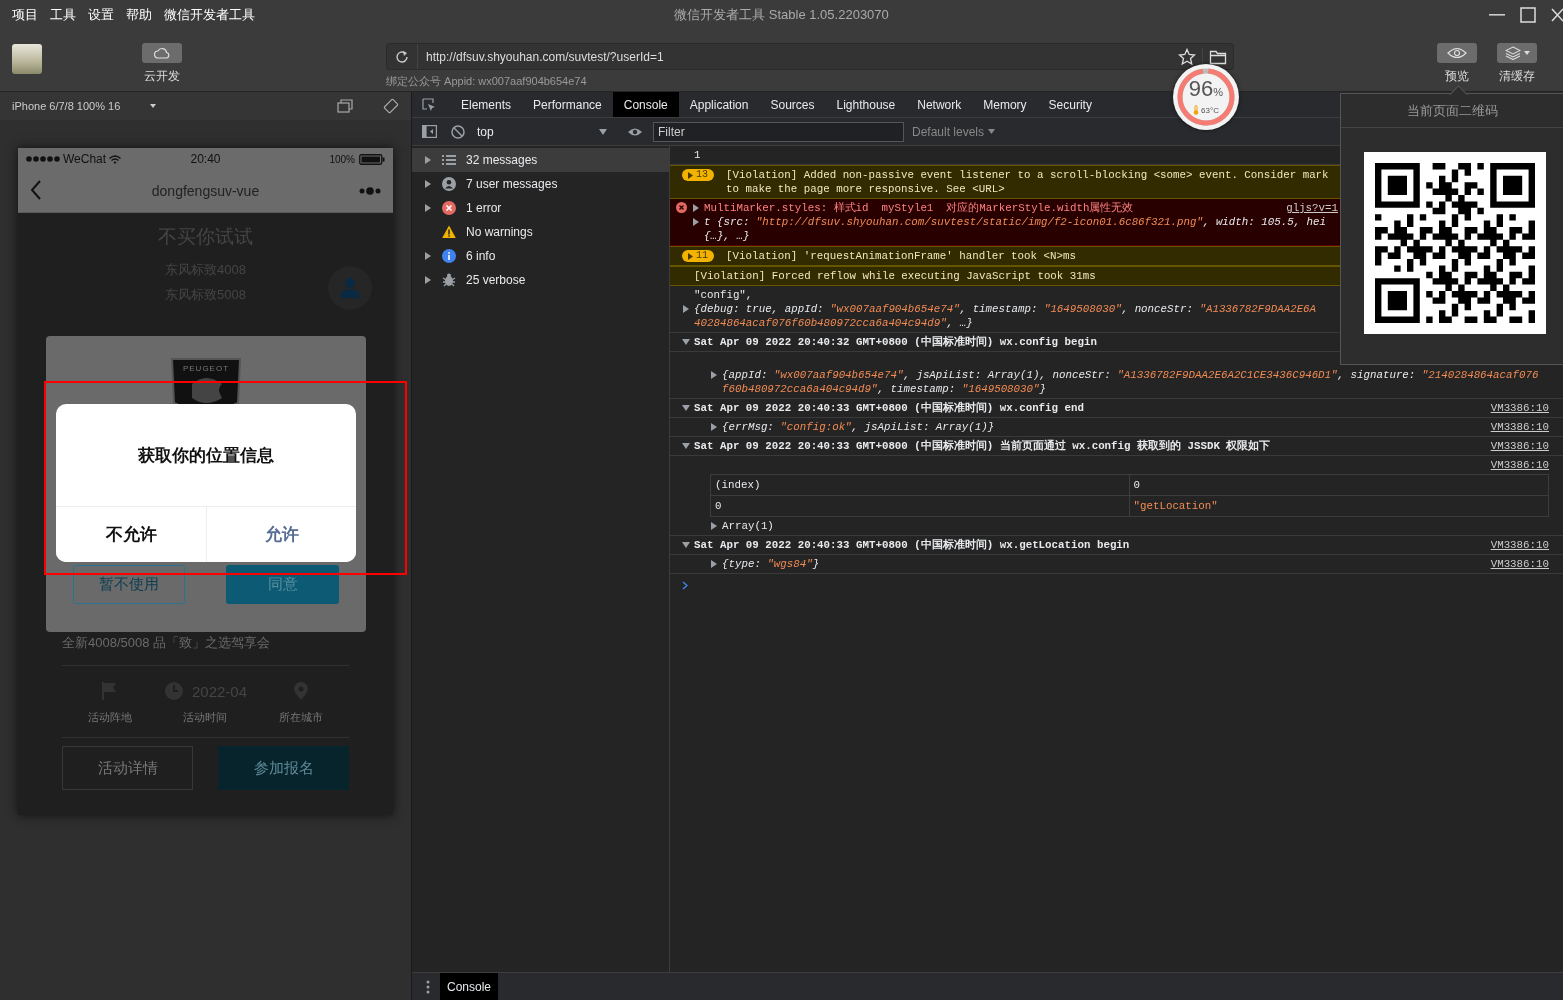  Describe the element at coordinates (429, 104) in the screenshot. I see `inspect-icon` at that location.